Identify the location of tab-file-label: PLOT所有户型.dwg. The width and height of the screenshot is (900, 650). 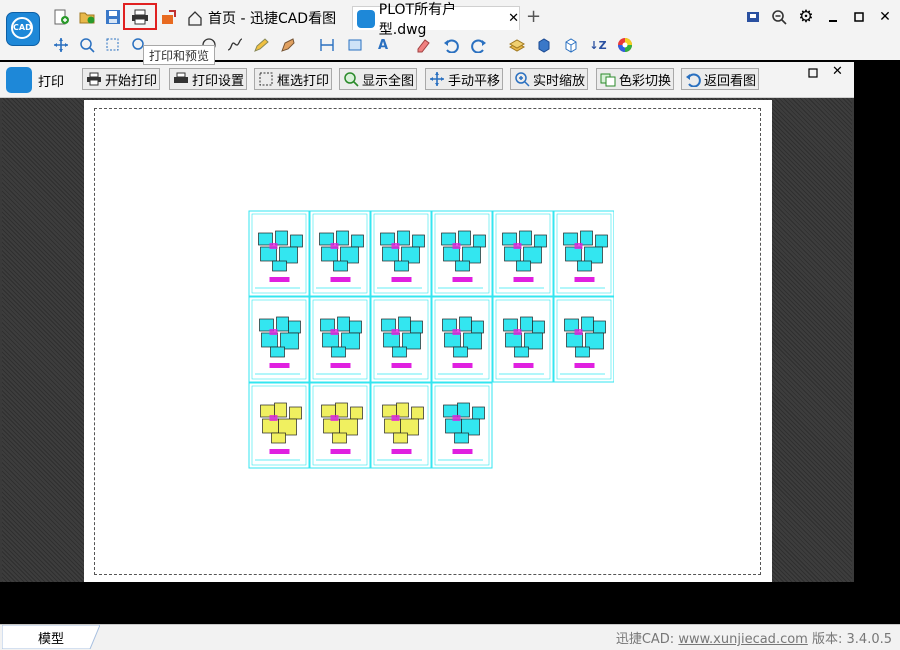
(417, 19).